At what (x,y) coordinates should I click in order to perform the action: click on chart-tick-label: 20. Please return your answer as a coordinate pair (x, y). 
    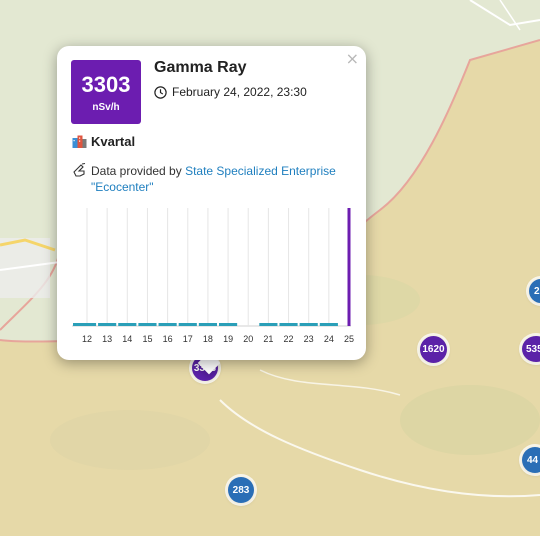
    Looking at the image, I should click on (248, 339).